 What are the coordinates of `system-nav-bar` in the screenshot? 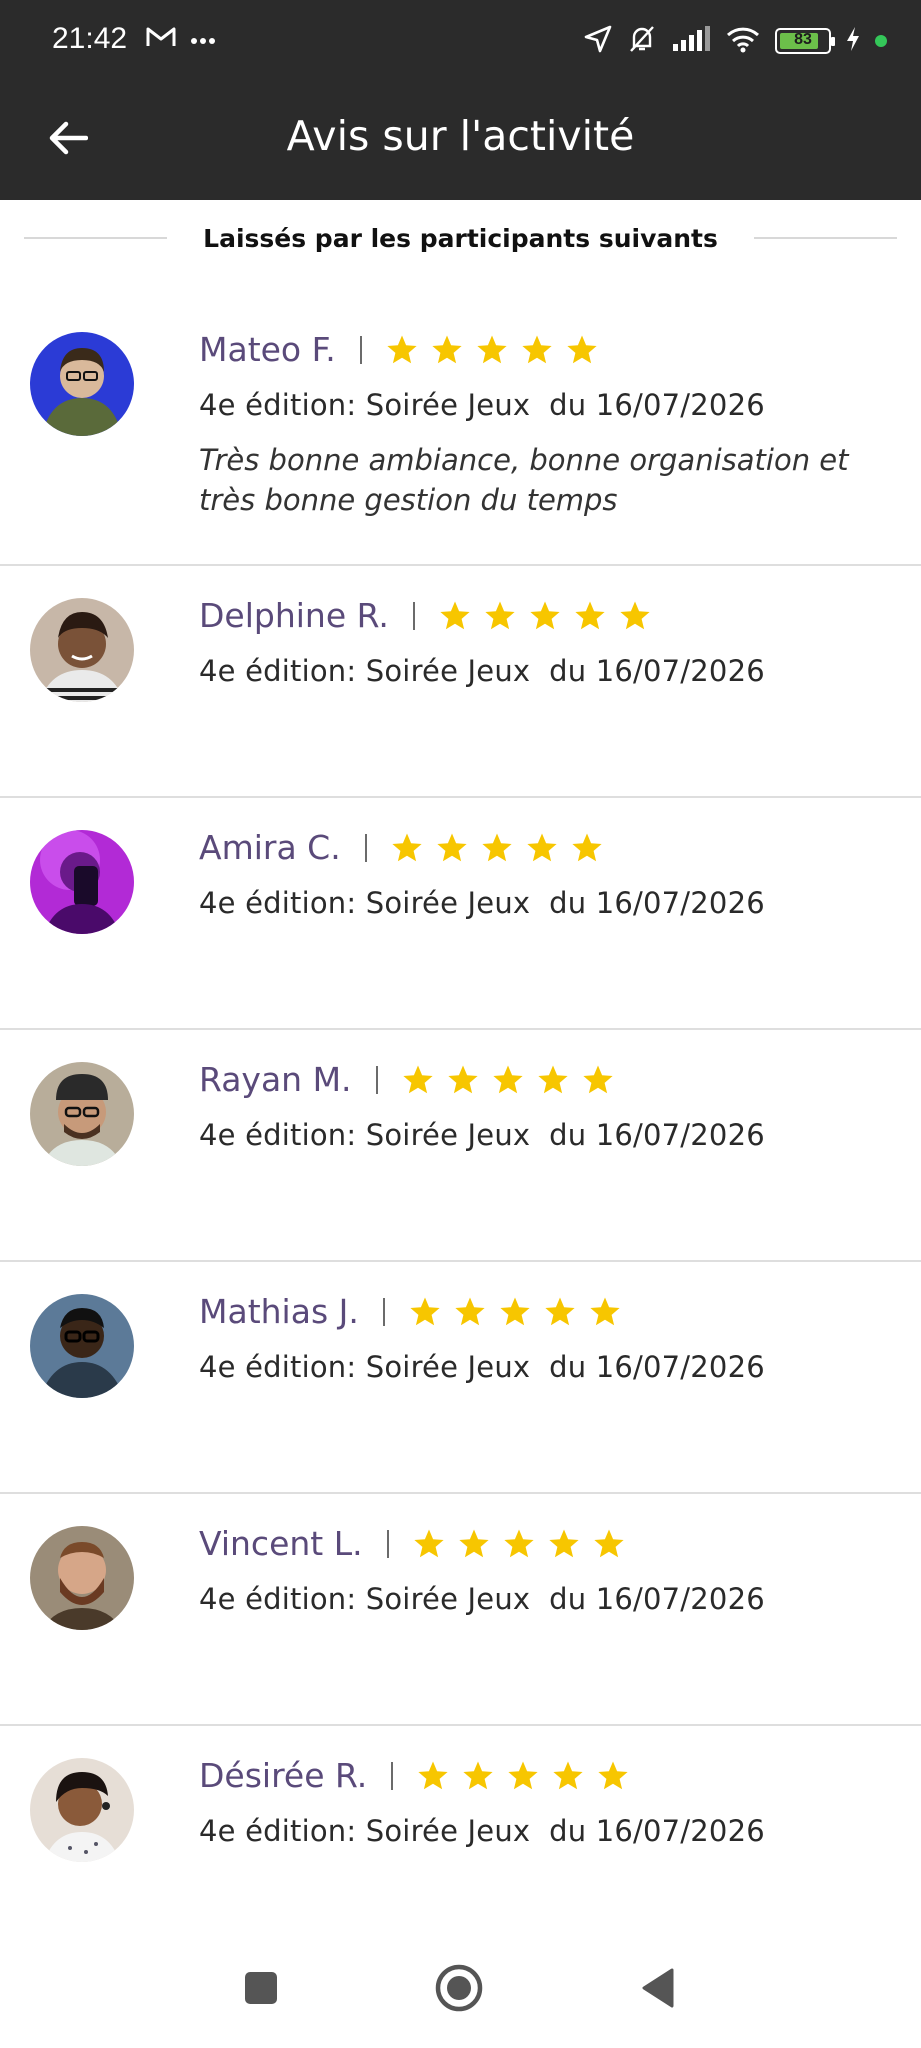 It's located at (460, 1989).